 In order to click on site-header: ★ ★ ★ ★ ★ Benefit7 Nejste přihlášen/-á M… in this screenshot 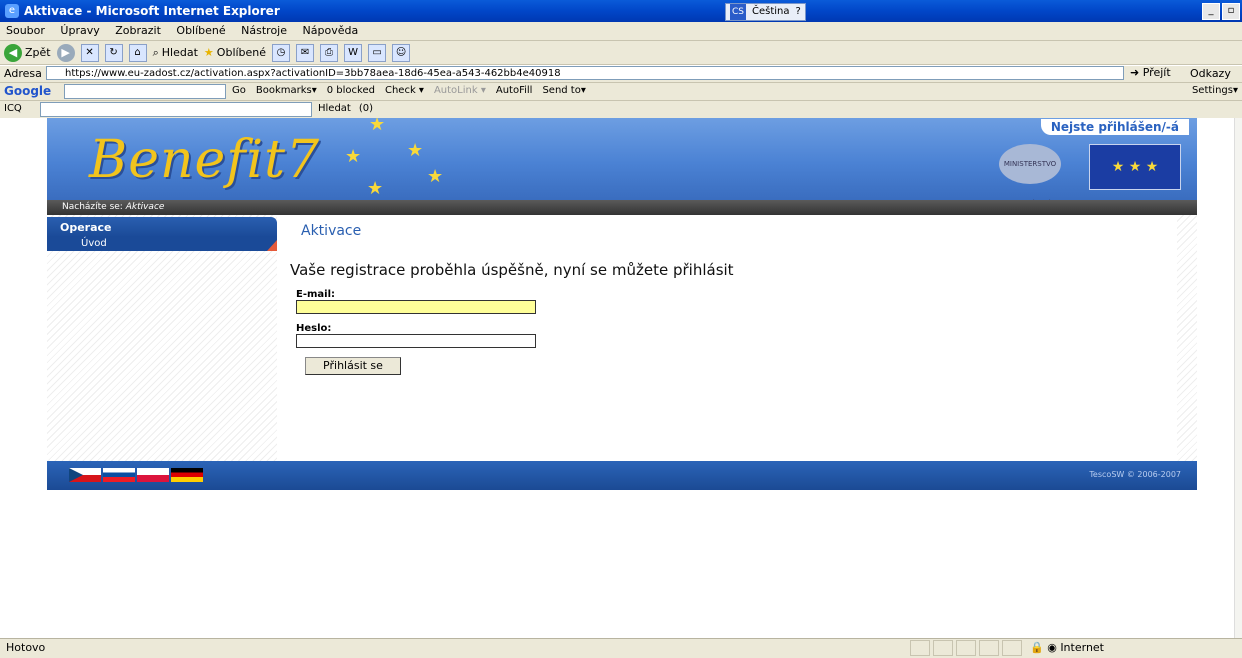, I will do `click(622, 159)`.